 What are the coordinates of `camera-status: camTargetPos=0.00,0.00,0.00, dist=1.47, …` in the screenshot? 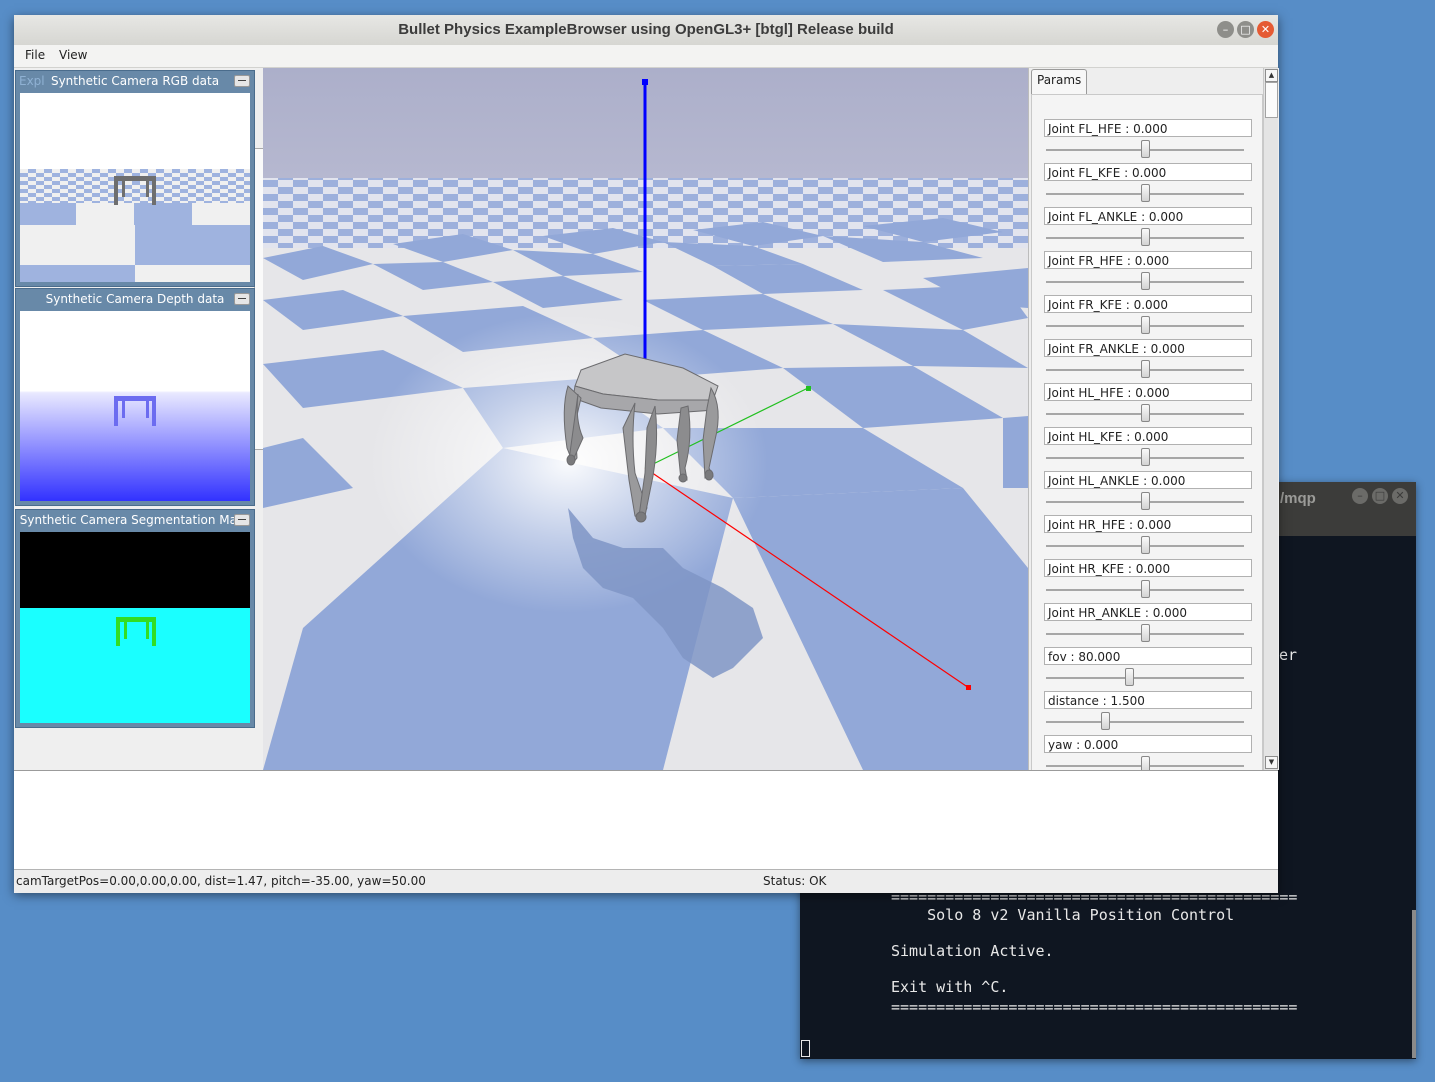 It's located at (221, 881).